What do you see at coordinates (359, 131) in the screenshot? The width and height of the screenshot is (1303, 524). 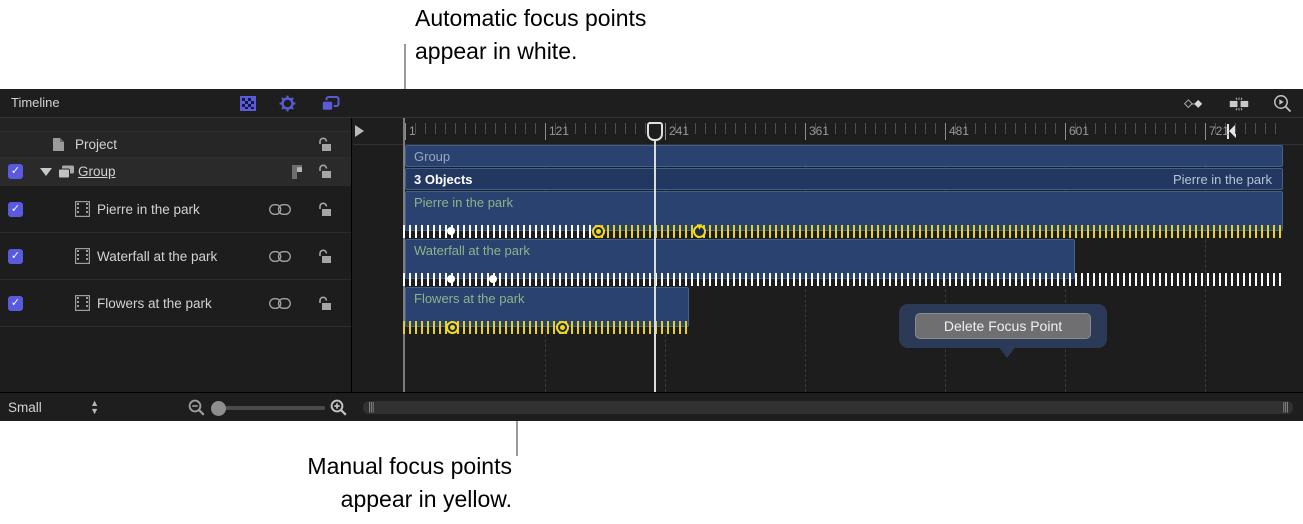 I see `ruler-start-marker` at bounding box center [359, 131].